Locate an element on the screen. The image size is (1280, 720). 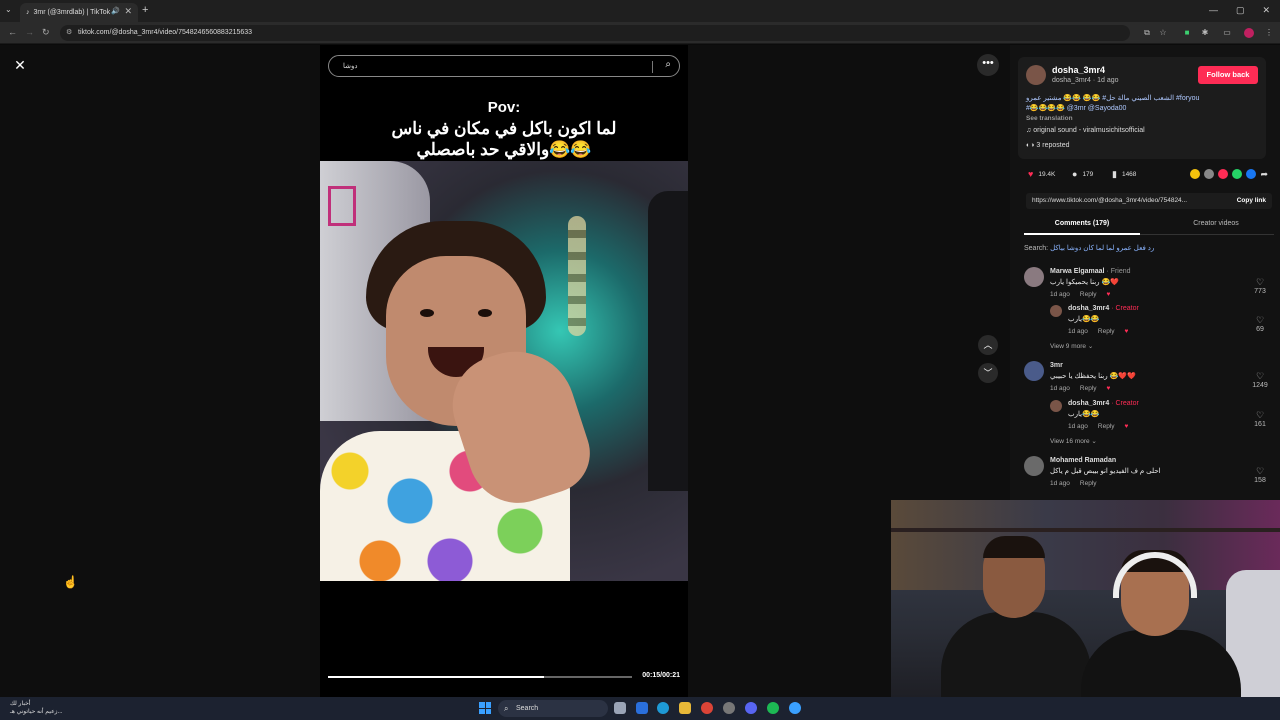
commenter-name: Marwa Elgamaal · Friend is located at coordinates (1090, 271).